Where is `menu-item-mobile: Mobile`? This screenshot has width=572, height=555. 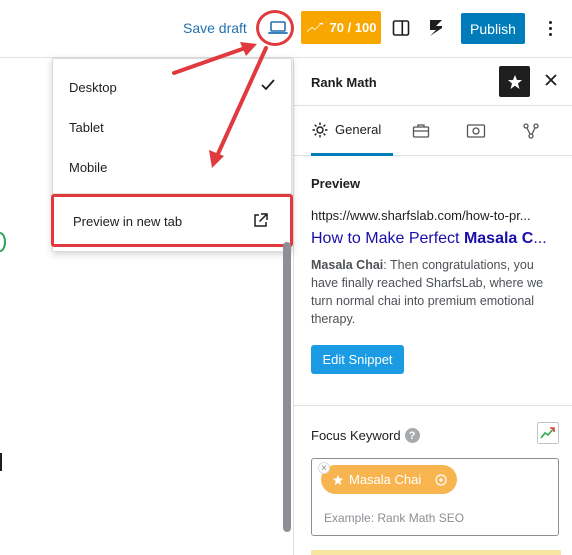 menu-item-mobile: Mobile is located at coordinates (88, 167).